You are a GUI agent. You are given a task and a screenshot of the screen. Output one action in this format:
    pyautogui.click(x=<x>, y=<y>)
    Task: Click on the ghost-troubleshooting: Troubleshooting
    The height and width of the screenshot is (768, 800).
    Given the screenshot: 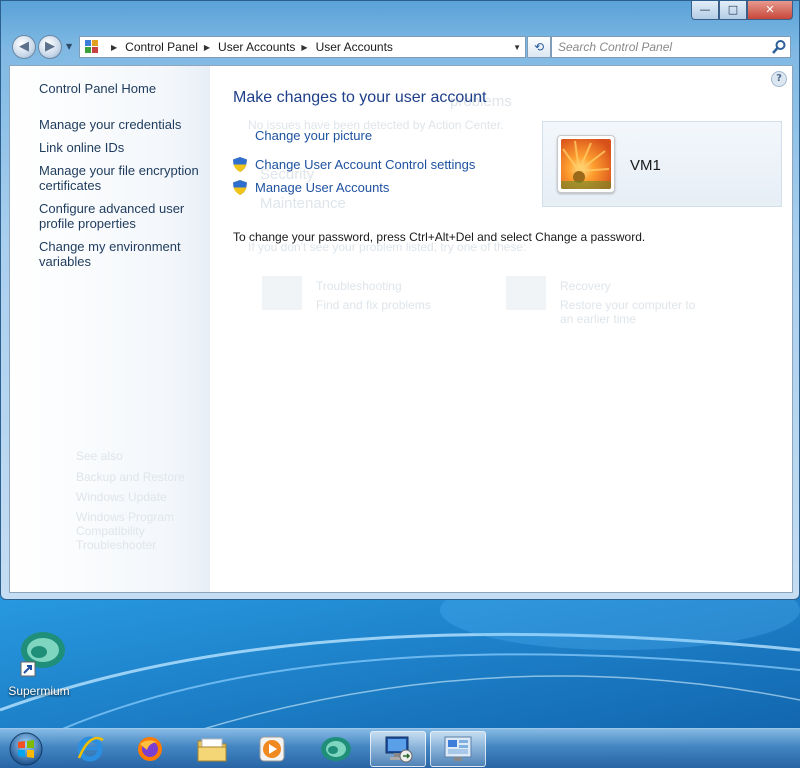 What is the action you would take?
    pyautogui.click(x=359, y=286)
    